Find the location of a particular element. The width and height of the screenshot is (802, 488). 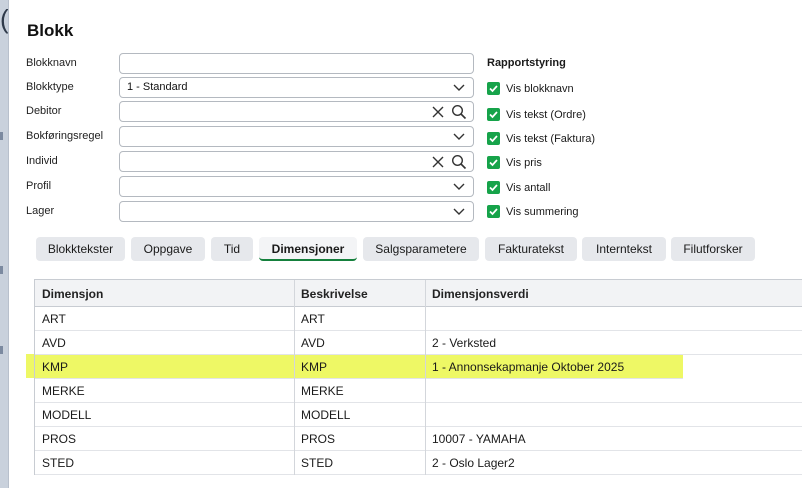

form-row-blokknavn: Blokknavn is located at coordinates (251, 64).